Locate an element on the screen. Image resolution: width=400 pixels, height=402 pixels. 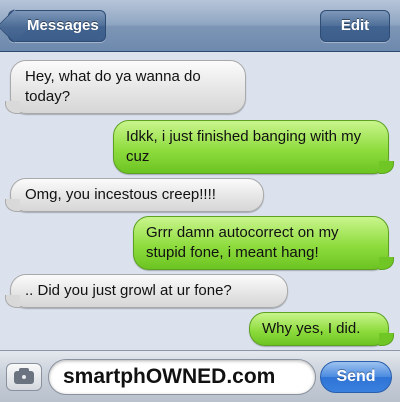
outgoing-message-bubble: Why yes, I did. is located at coordinates (321, 329).